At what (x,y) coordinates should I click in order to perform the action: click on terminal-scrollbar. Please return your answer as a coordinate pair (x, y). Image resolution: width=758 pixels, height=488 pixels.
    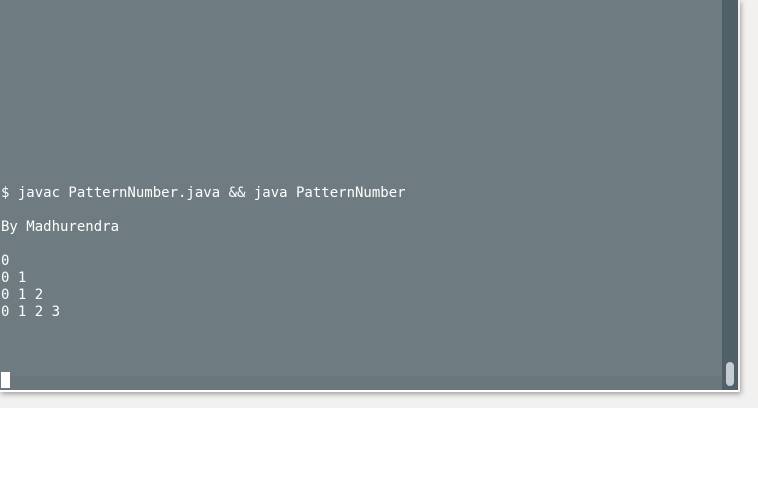
    Looking at the image, I should click on (730, 195).